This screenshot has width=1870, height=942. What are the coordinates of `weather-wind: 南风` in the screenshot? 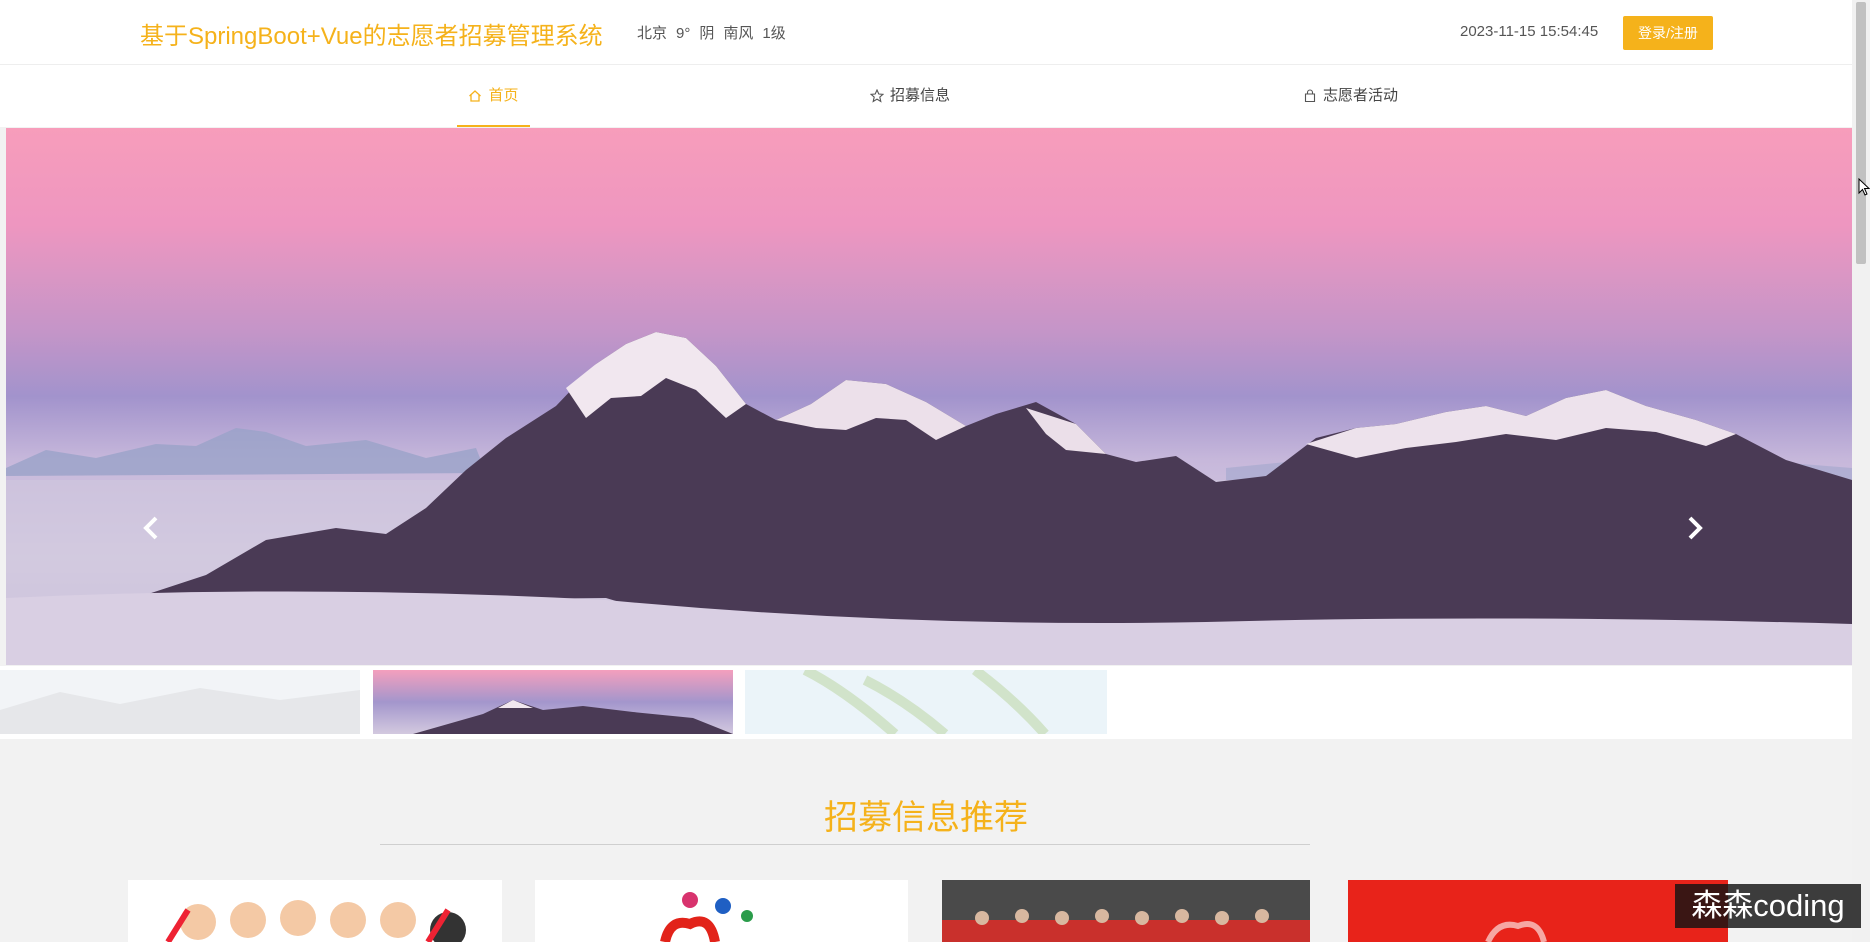 It's located at (738, 33).